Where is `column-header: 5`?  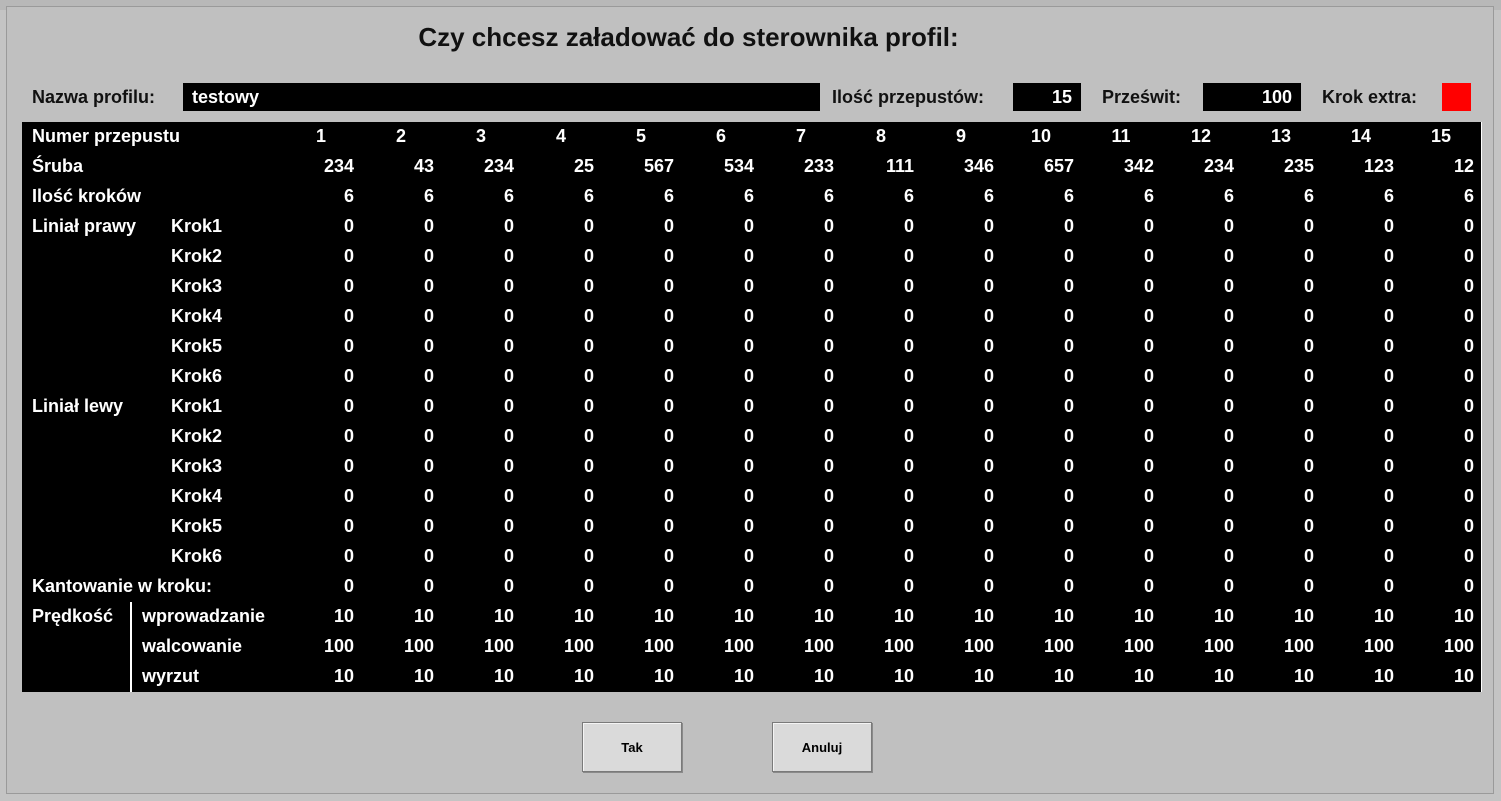
column-header: 5 is located at coordinates (641, 137).